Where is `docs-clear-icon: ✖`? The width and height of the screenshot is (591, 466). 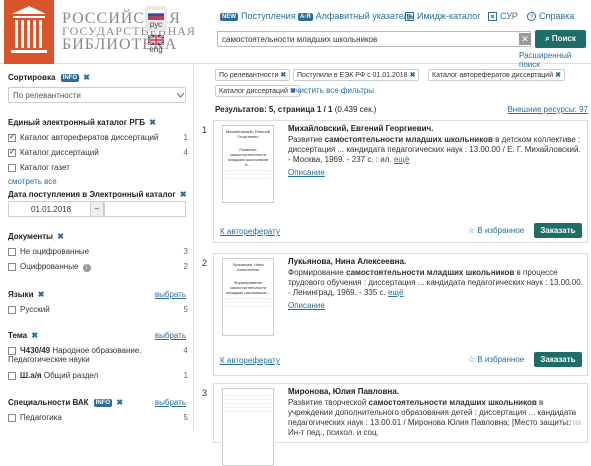 docs-clear-icon: ✖ is located at coordinates (60, 236).